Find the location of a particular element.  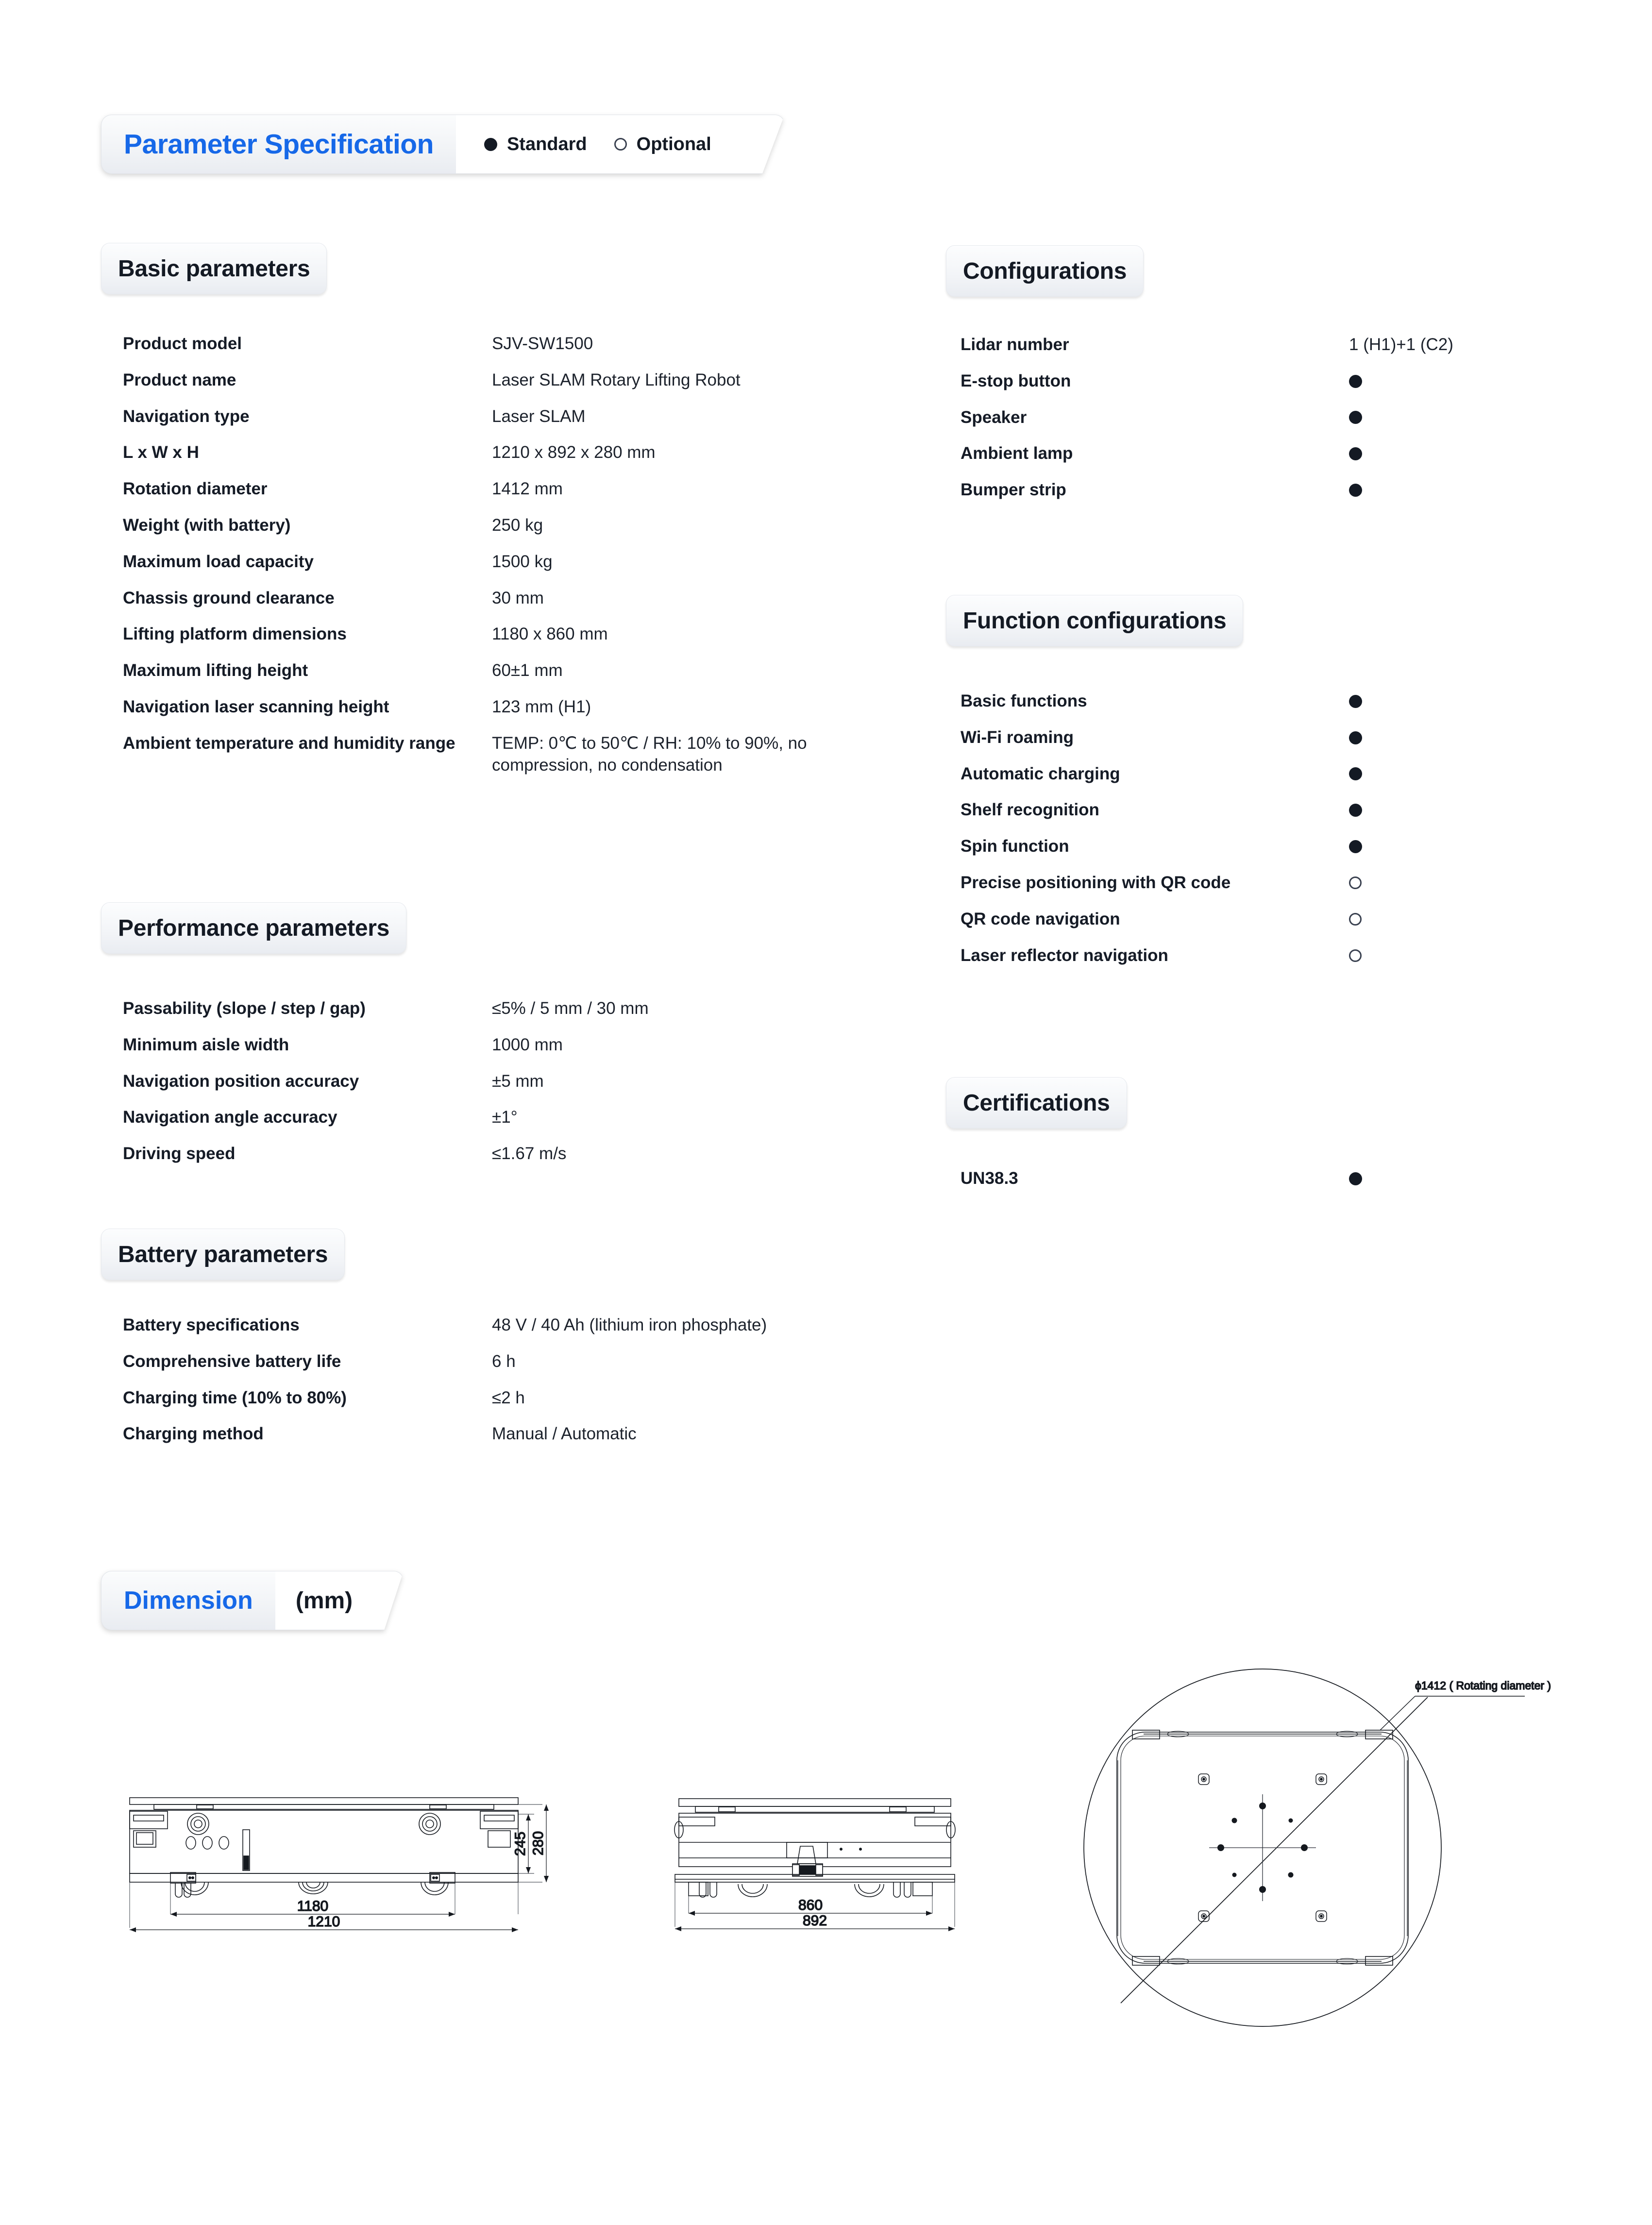

dimension-unit-block: (mm) is located at coordinates (339, 1600).